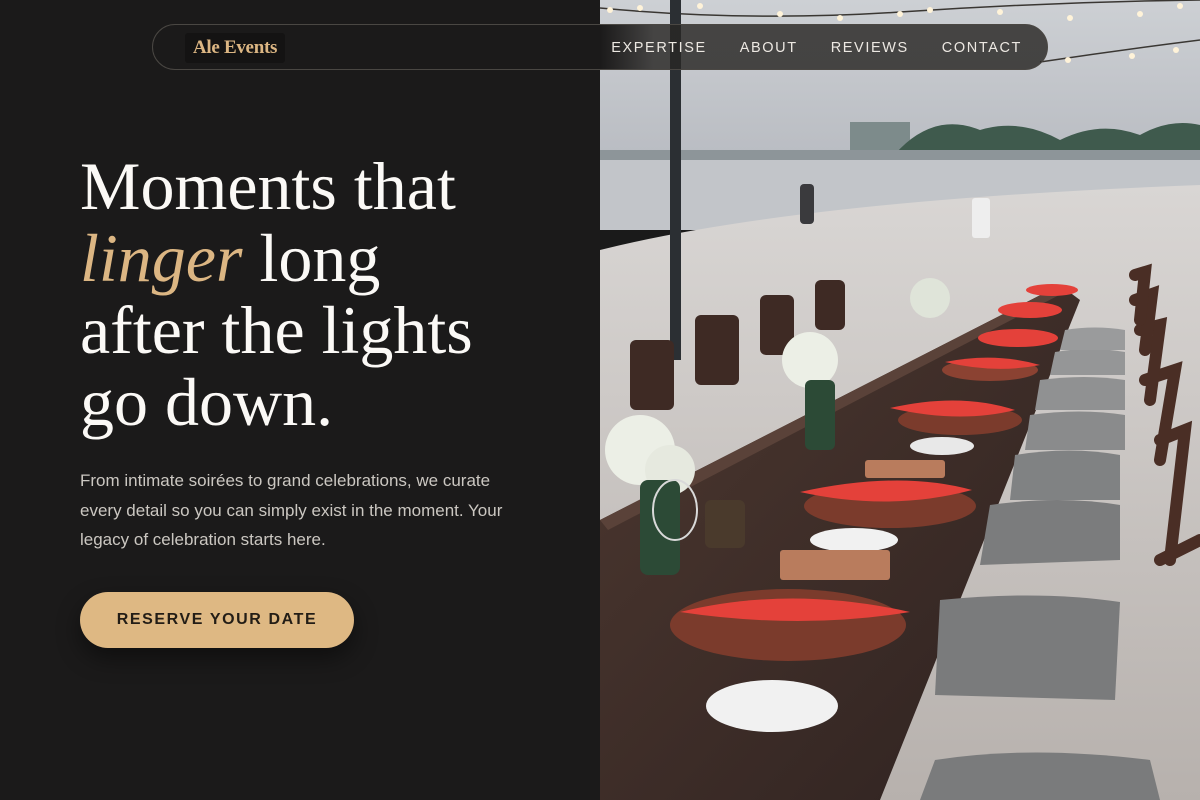 The image size is (1200, 800). I want to click on headline-accent: linger, so click(161, 258).